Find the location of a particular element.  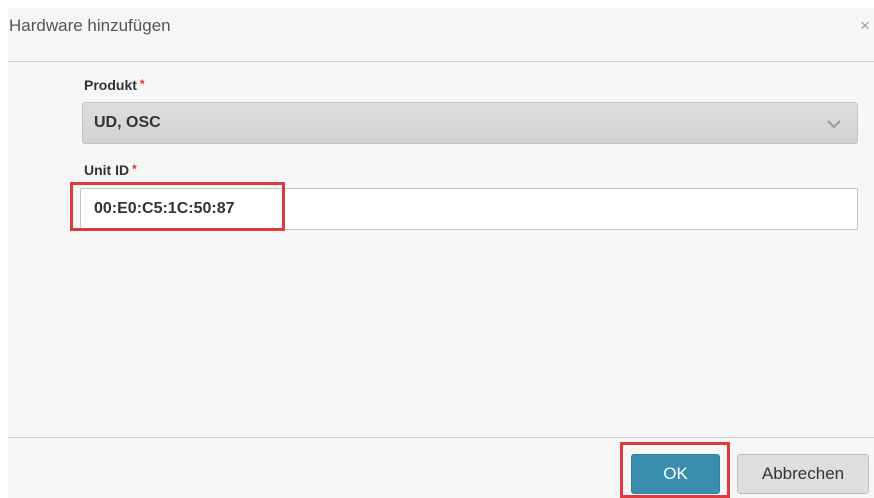

product-label-text: Produkt is located at coordinates (110, 85).